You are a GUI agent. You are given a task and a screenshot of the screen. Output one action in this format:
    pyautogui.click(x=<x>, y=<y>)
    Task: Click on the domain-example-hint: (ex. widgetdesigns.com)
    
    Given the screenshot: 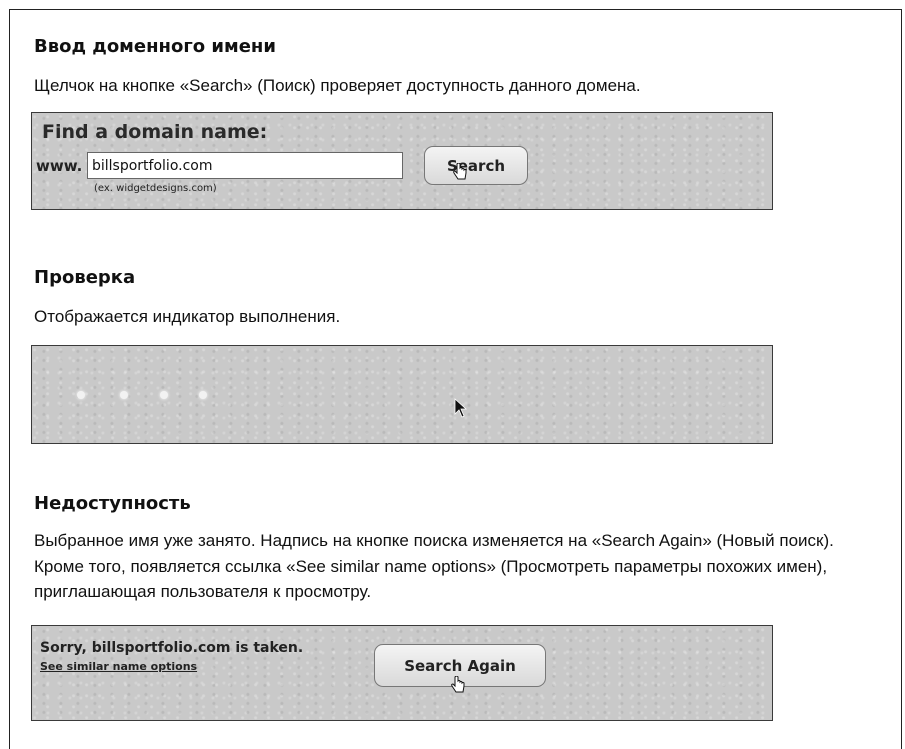 What is the action you would take?
    pyautogui.click(x=155, y=188)
    